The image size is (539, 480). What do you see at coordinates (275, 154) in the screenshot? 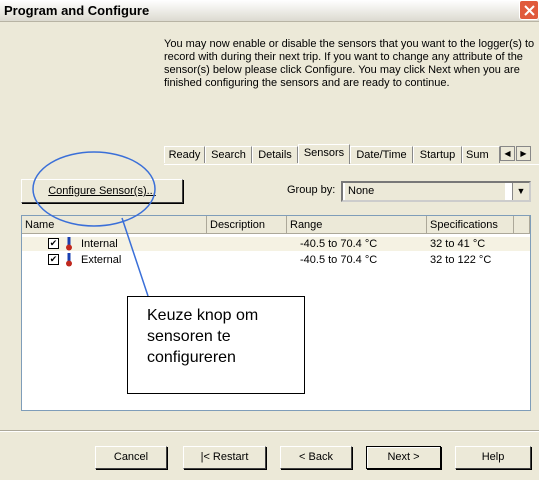
I see `tab-details: Details` at bounding box center [275, 154].